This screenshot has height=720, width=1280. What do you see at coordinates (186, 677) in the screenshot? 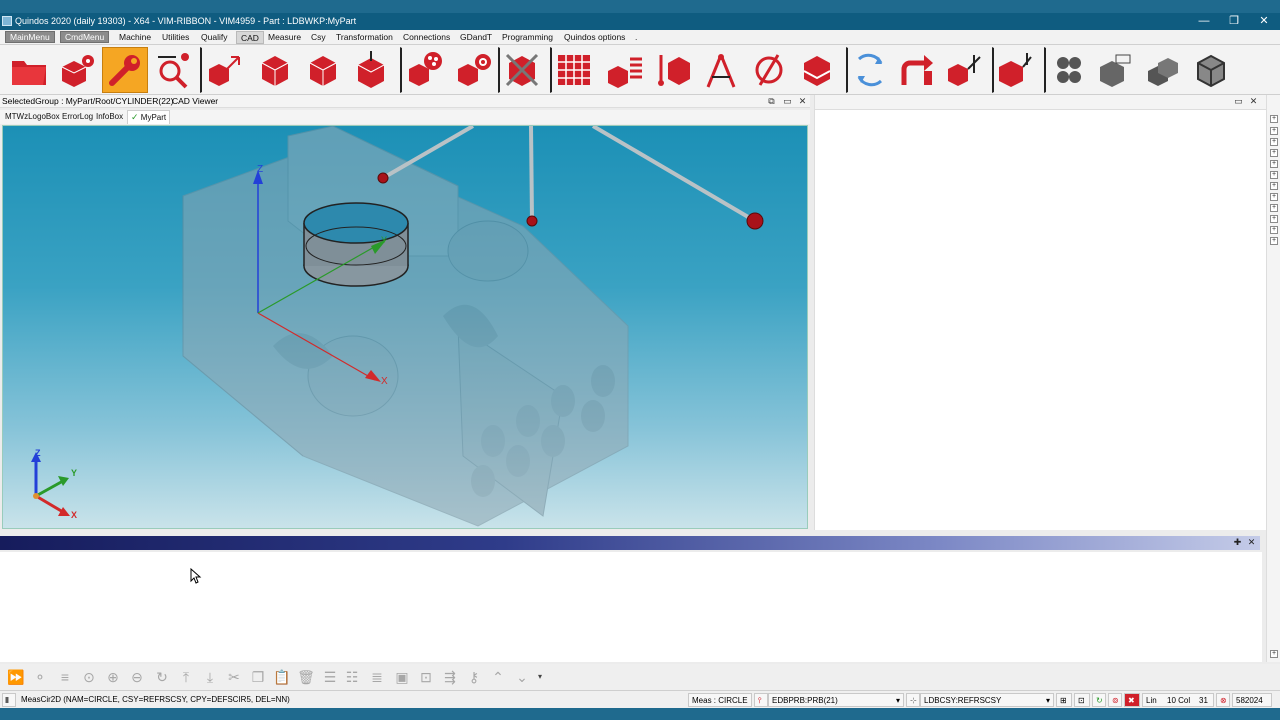
I see `step-up-icon: ⤒` at bounding box center [186, 677].